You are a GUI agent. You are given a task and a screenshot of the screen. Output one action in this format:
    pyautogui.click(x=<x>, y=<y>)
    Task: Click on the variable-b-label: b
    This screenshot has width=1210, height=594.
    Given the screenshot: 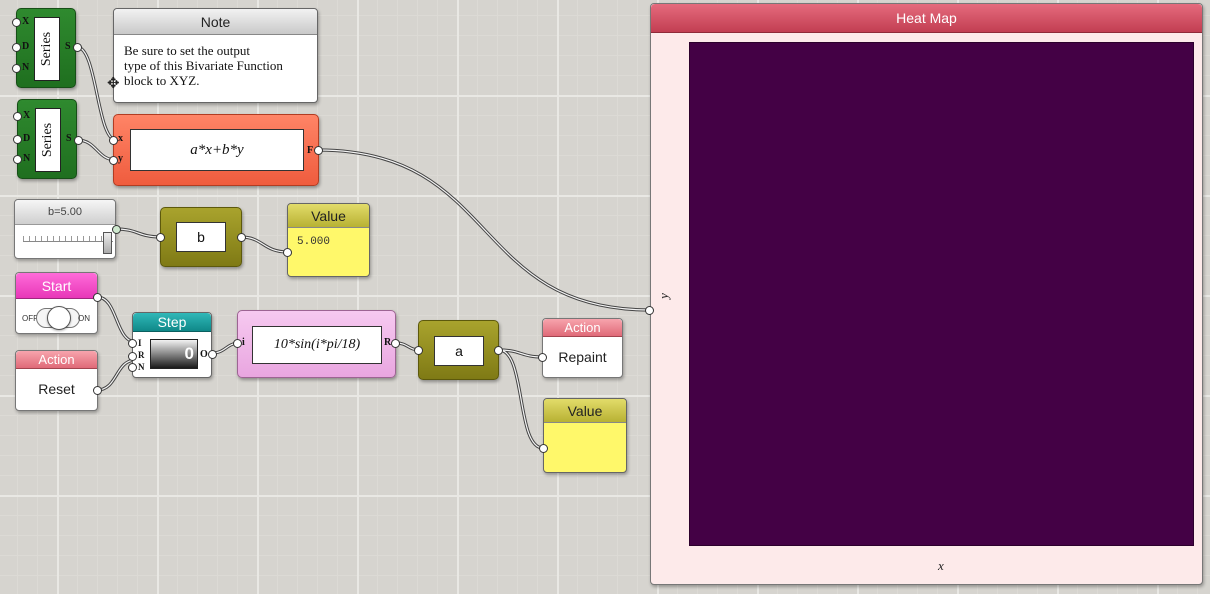 What is the action you would take?
    pyautogui.click(x=201, y=237)
    